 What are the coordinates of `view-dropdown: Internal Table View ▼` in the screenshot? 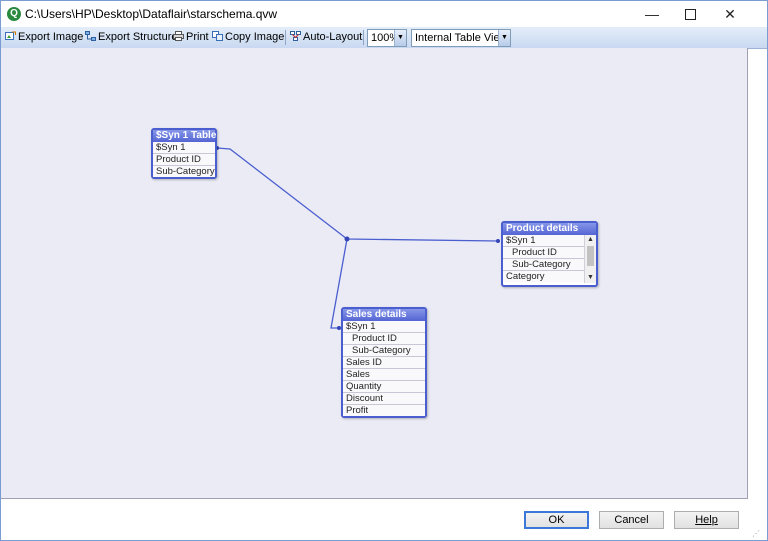 It's located at (461, 38).